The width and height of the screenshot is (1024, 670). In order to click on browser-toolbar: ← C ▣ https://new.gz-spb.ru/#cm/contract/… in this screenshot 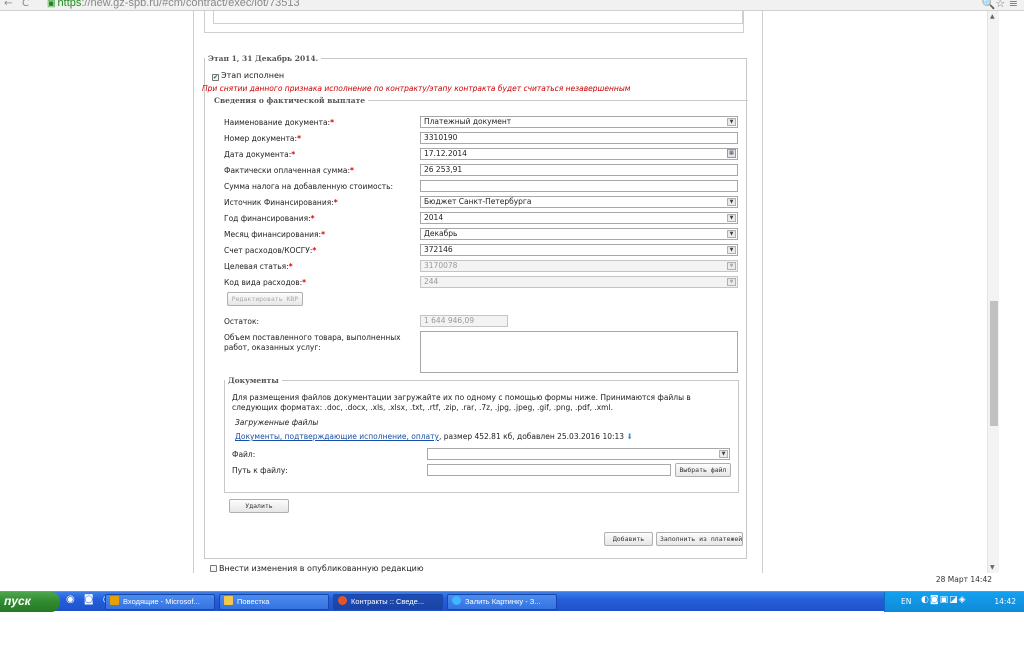, I will do `click(512, 5)`.